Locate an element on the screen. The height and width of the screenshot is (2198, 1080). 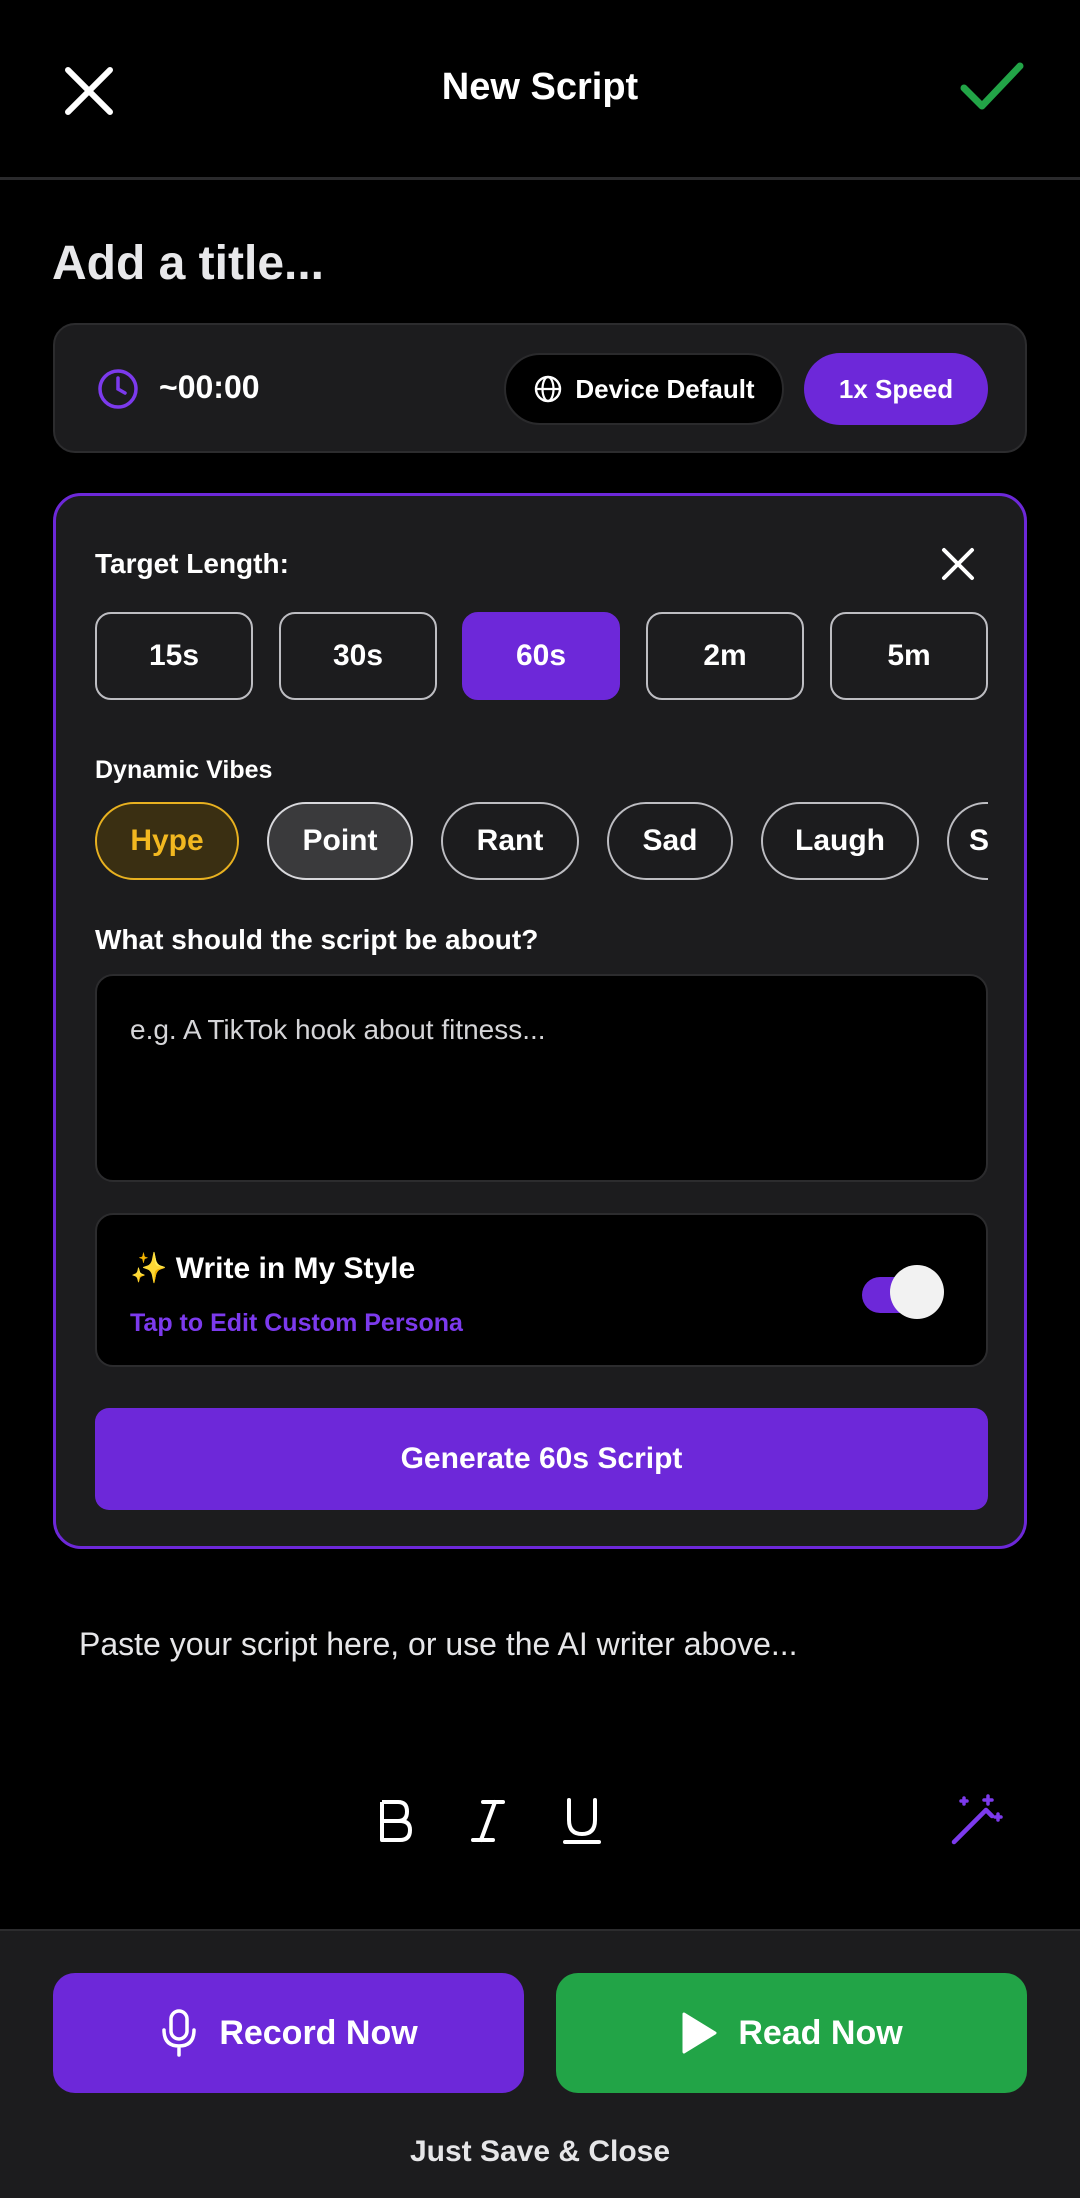
duration-estimate: ~00:00 is located at coordinates (209, 387).